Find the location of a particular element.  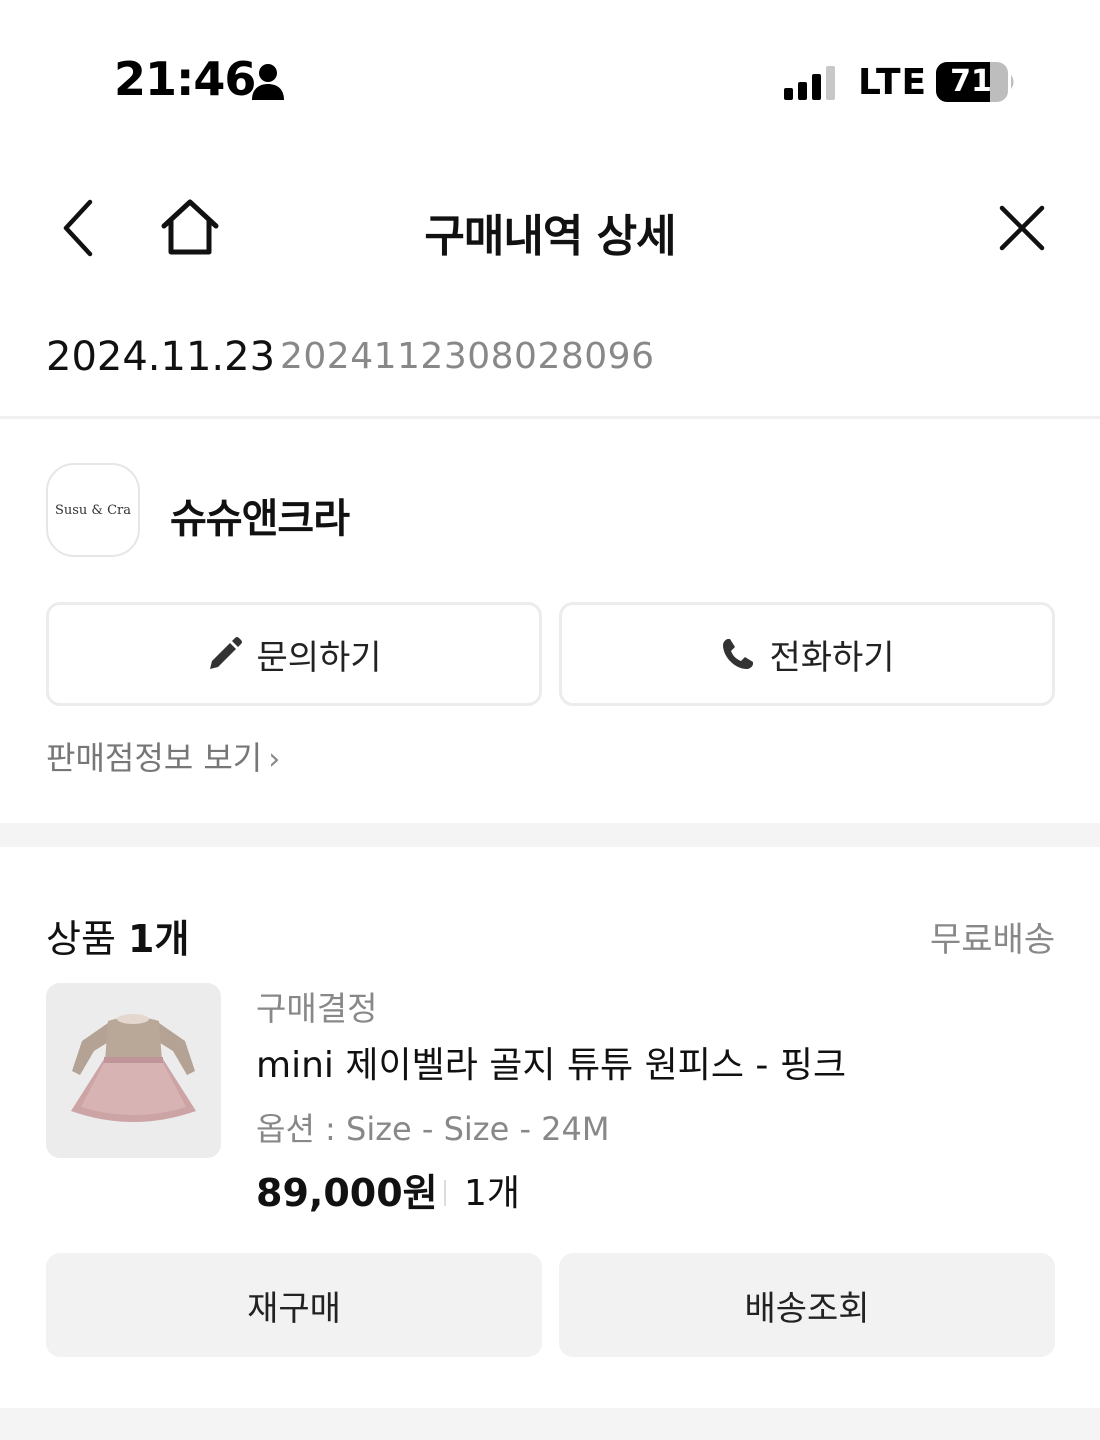

status-time: 21:46 is located at coordinates (185, 79).